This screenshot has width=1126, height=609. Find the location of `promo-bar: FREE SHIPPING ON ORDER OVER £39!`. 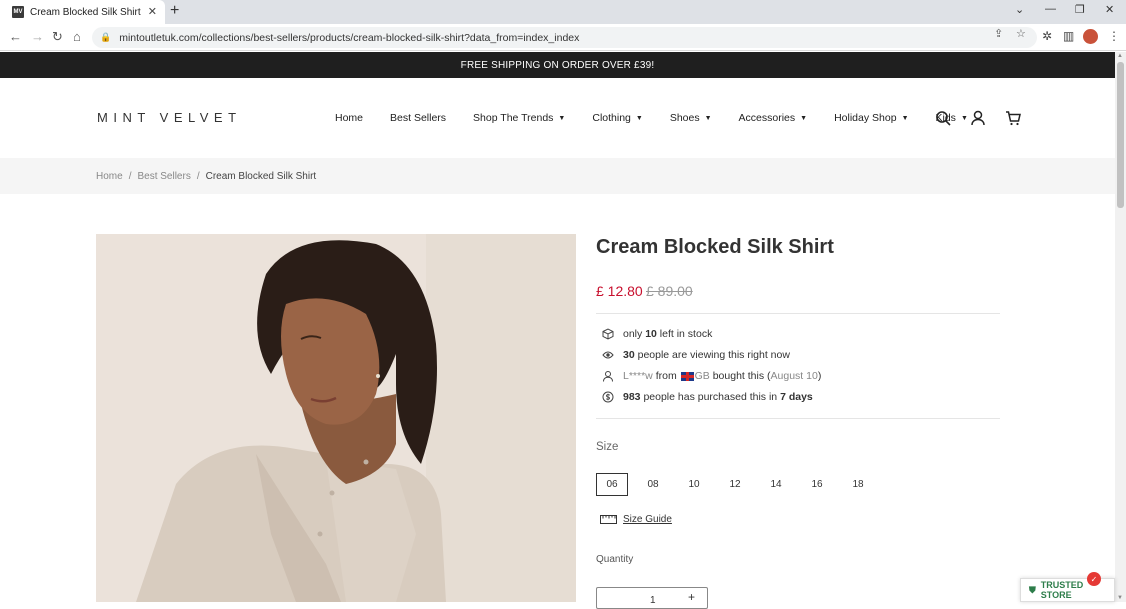

promo-bar: FREE SHIPPING ON ORDER OVER £39! is located at coordinates (557, 65).